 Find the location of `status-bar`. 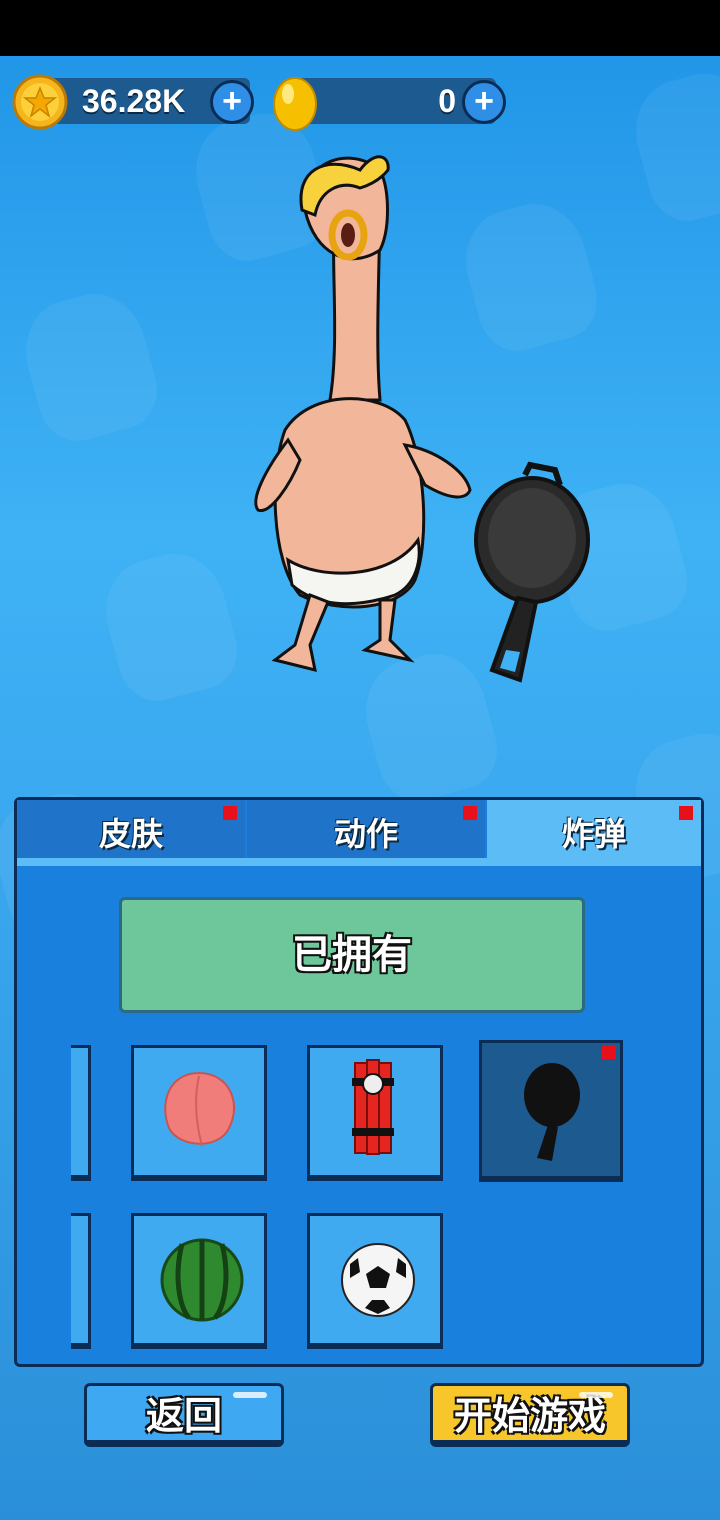

status-bar is located at coordinates (360, 28).